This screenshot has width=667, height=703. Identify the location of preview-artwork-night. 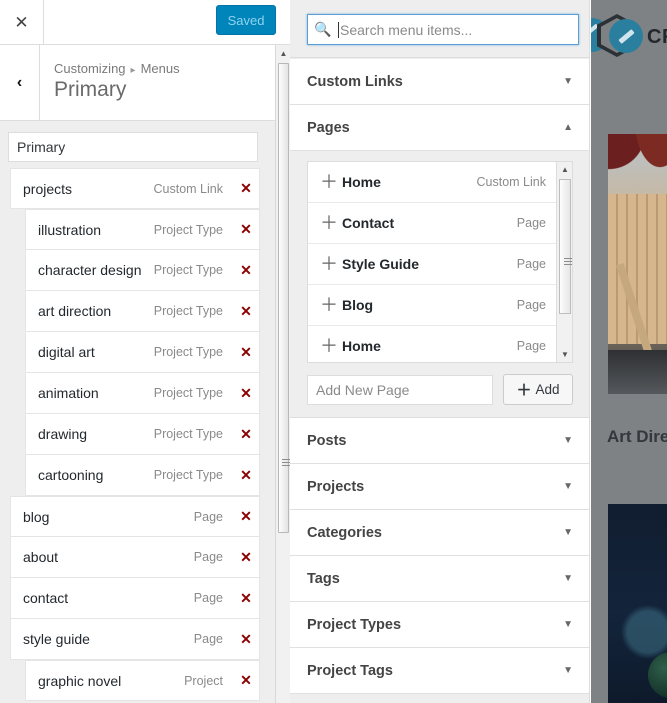
(637, 603).